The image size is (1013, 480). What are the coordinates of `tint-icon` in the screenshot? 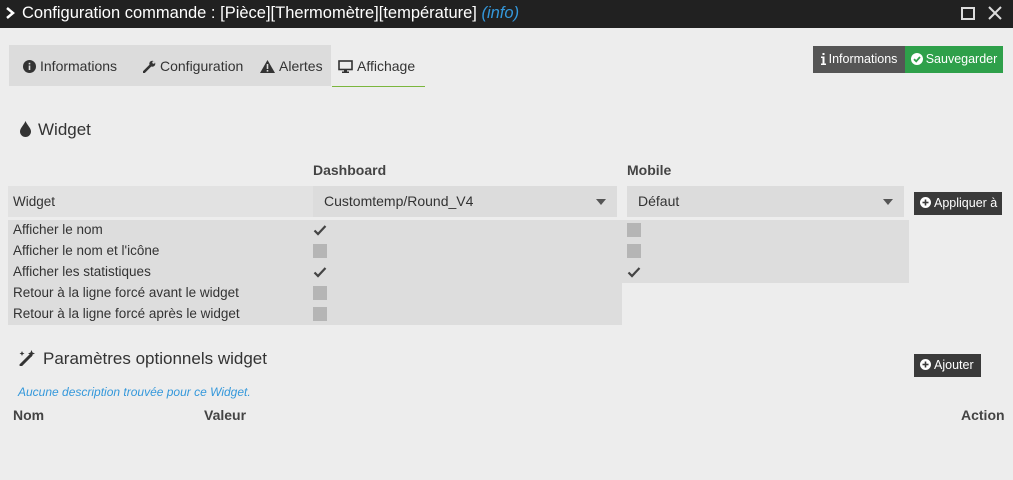 It's located at (25, 128).